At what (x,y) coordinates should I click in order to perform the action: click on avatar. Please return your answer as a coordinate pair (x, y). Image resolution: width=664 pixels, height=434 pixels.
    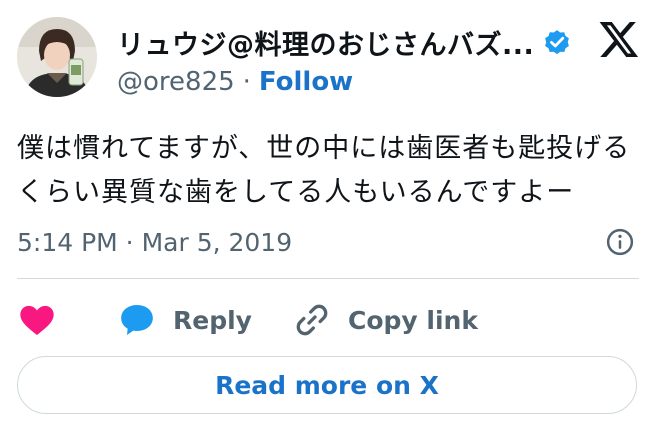
    Looking at the image, I should click on (57, 57).